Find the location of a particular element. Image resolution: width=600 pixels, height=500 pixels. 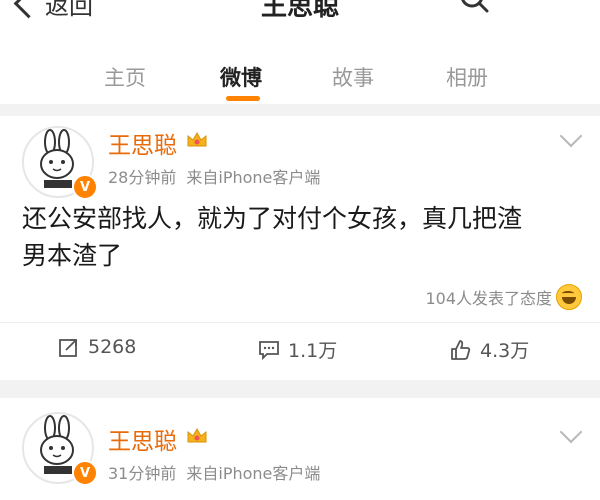

post-actions: 5268 1.1万 4.3万 is located at coordinates (300, 356).